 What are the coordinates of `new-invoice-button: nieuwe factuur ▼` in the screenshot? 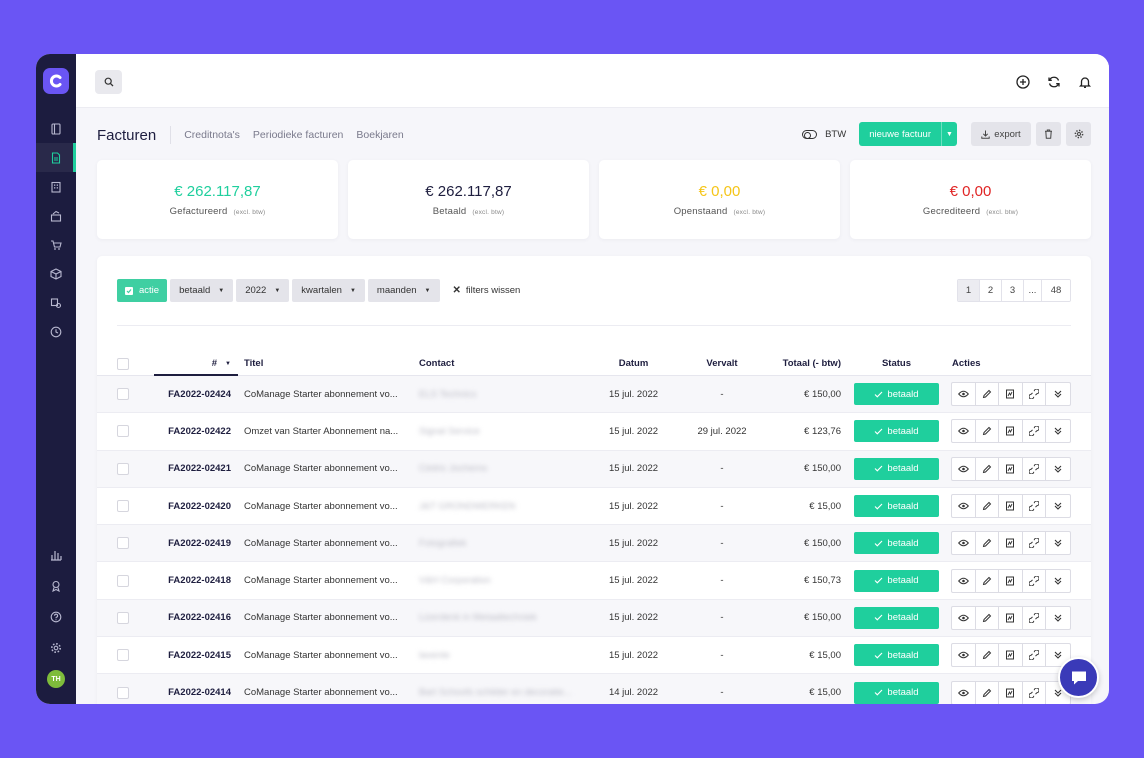 It's located at (908, 134).